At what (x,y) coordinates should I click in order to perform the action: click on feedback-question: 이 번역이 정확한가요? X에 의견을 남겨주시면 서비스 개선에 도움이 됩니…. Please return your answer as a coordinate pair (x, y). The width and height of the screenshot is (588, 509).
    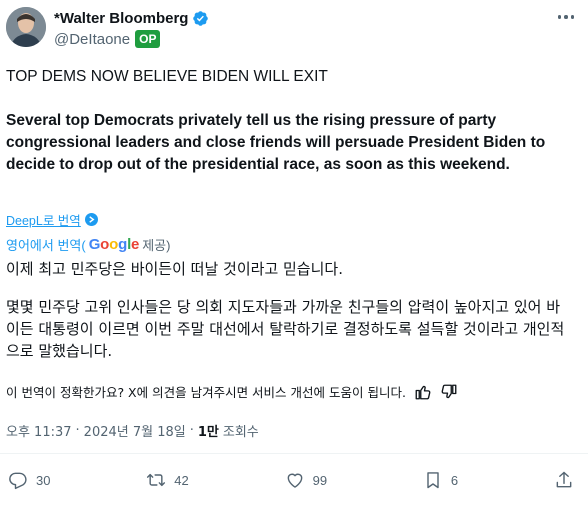
    Looking at the image, I should click on (206, 392).